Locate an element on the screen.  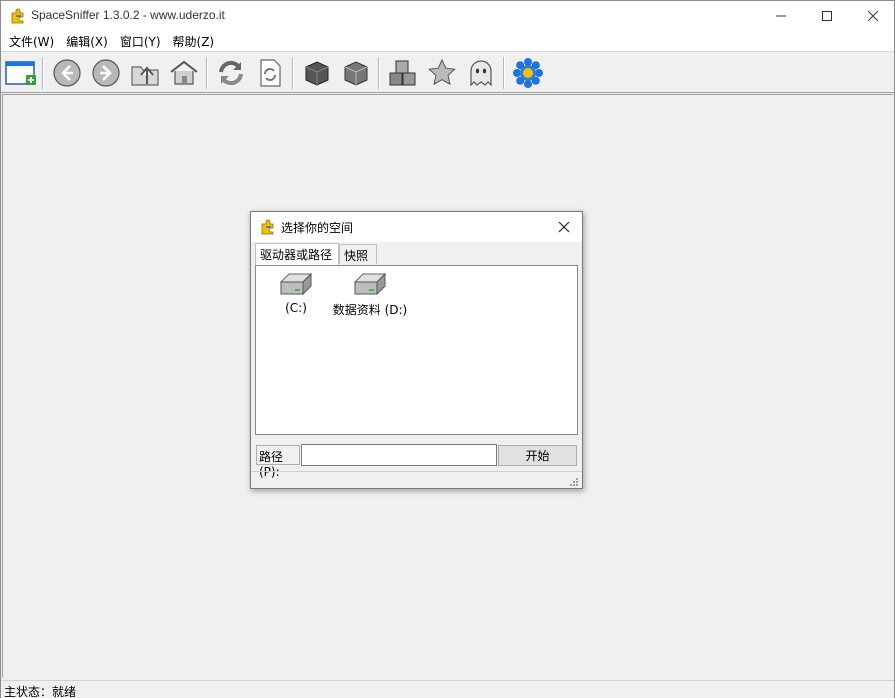
up-folder-button is located at coordinates (145, 73).